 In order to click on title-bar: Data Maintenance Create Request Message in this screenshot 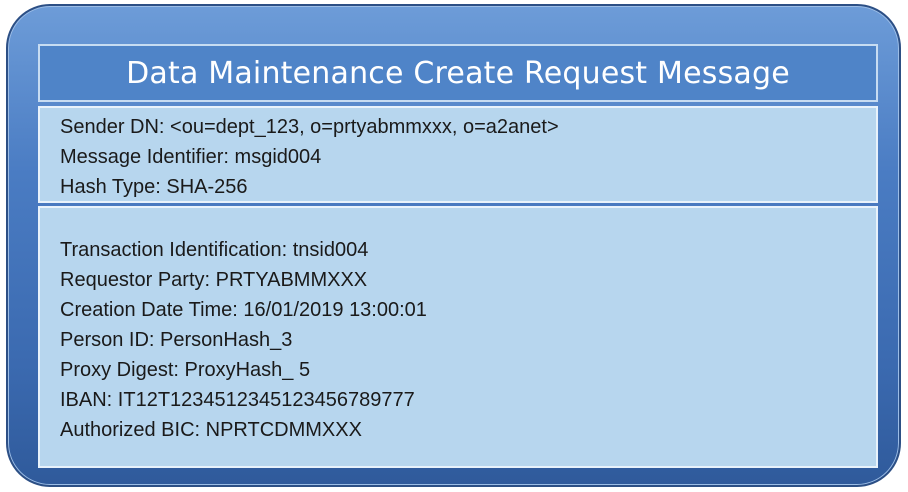, I will do `click(458, 73)`.